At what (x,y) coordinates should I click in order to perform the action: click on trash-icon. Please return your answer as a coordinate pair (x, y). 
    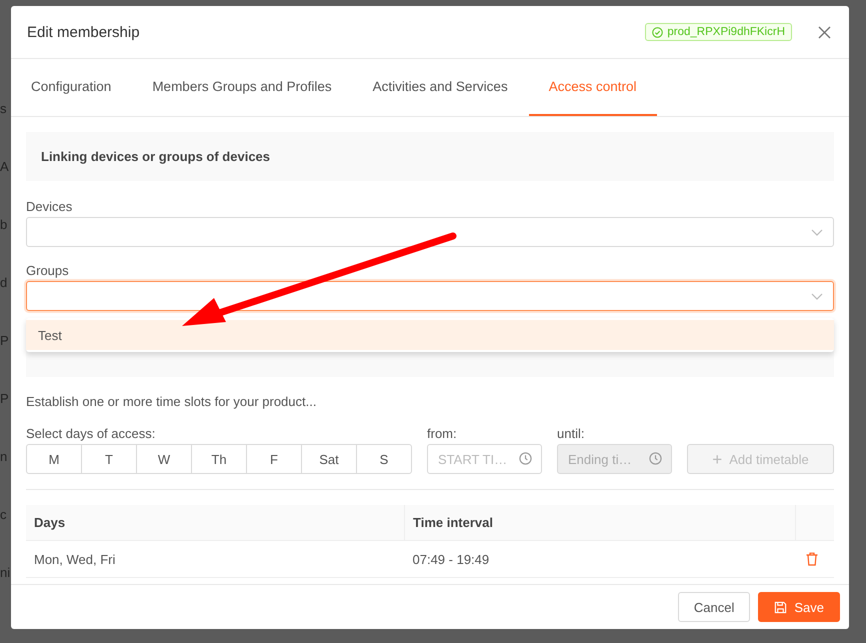
    Looking at the image, I should click on (812, 559).